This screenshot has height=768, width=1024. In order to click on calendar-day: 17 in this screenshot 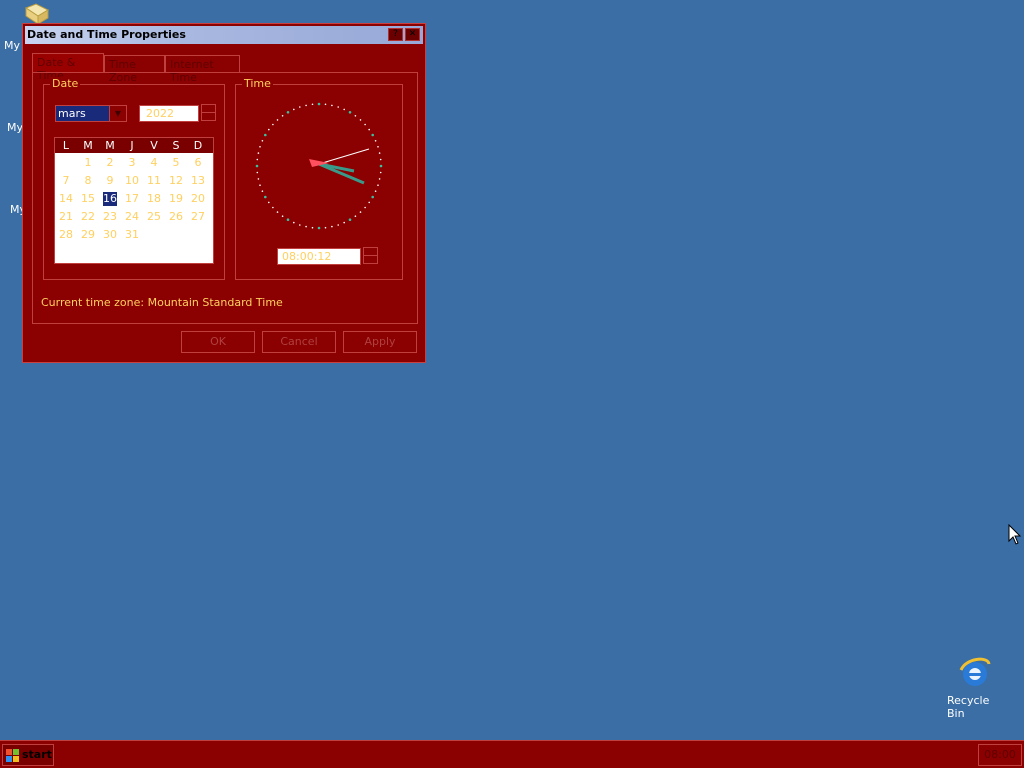, I will do `click(132, 199)`.